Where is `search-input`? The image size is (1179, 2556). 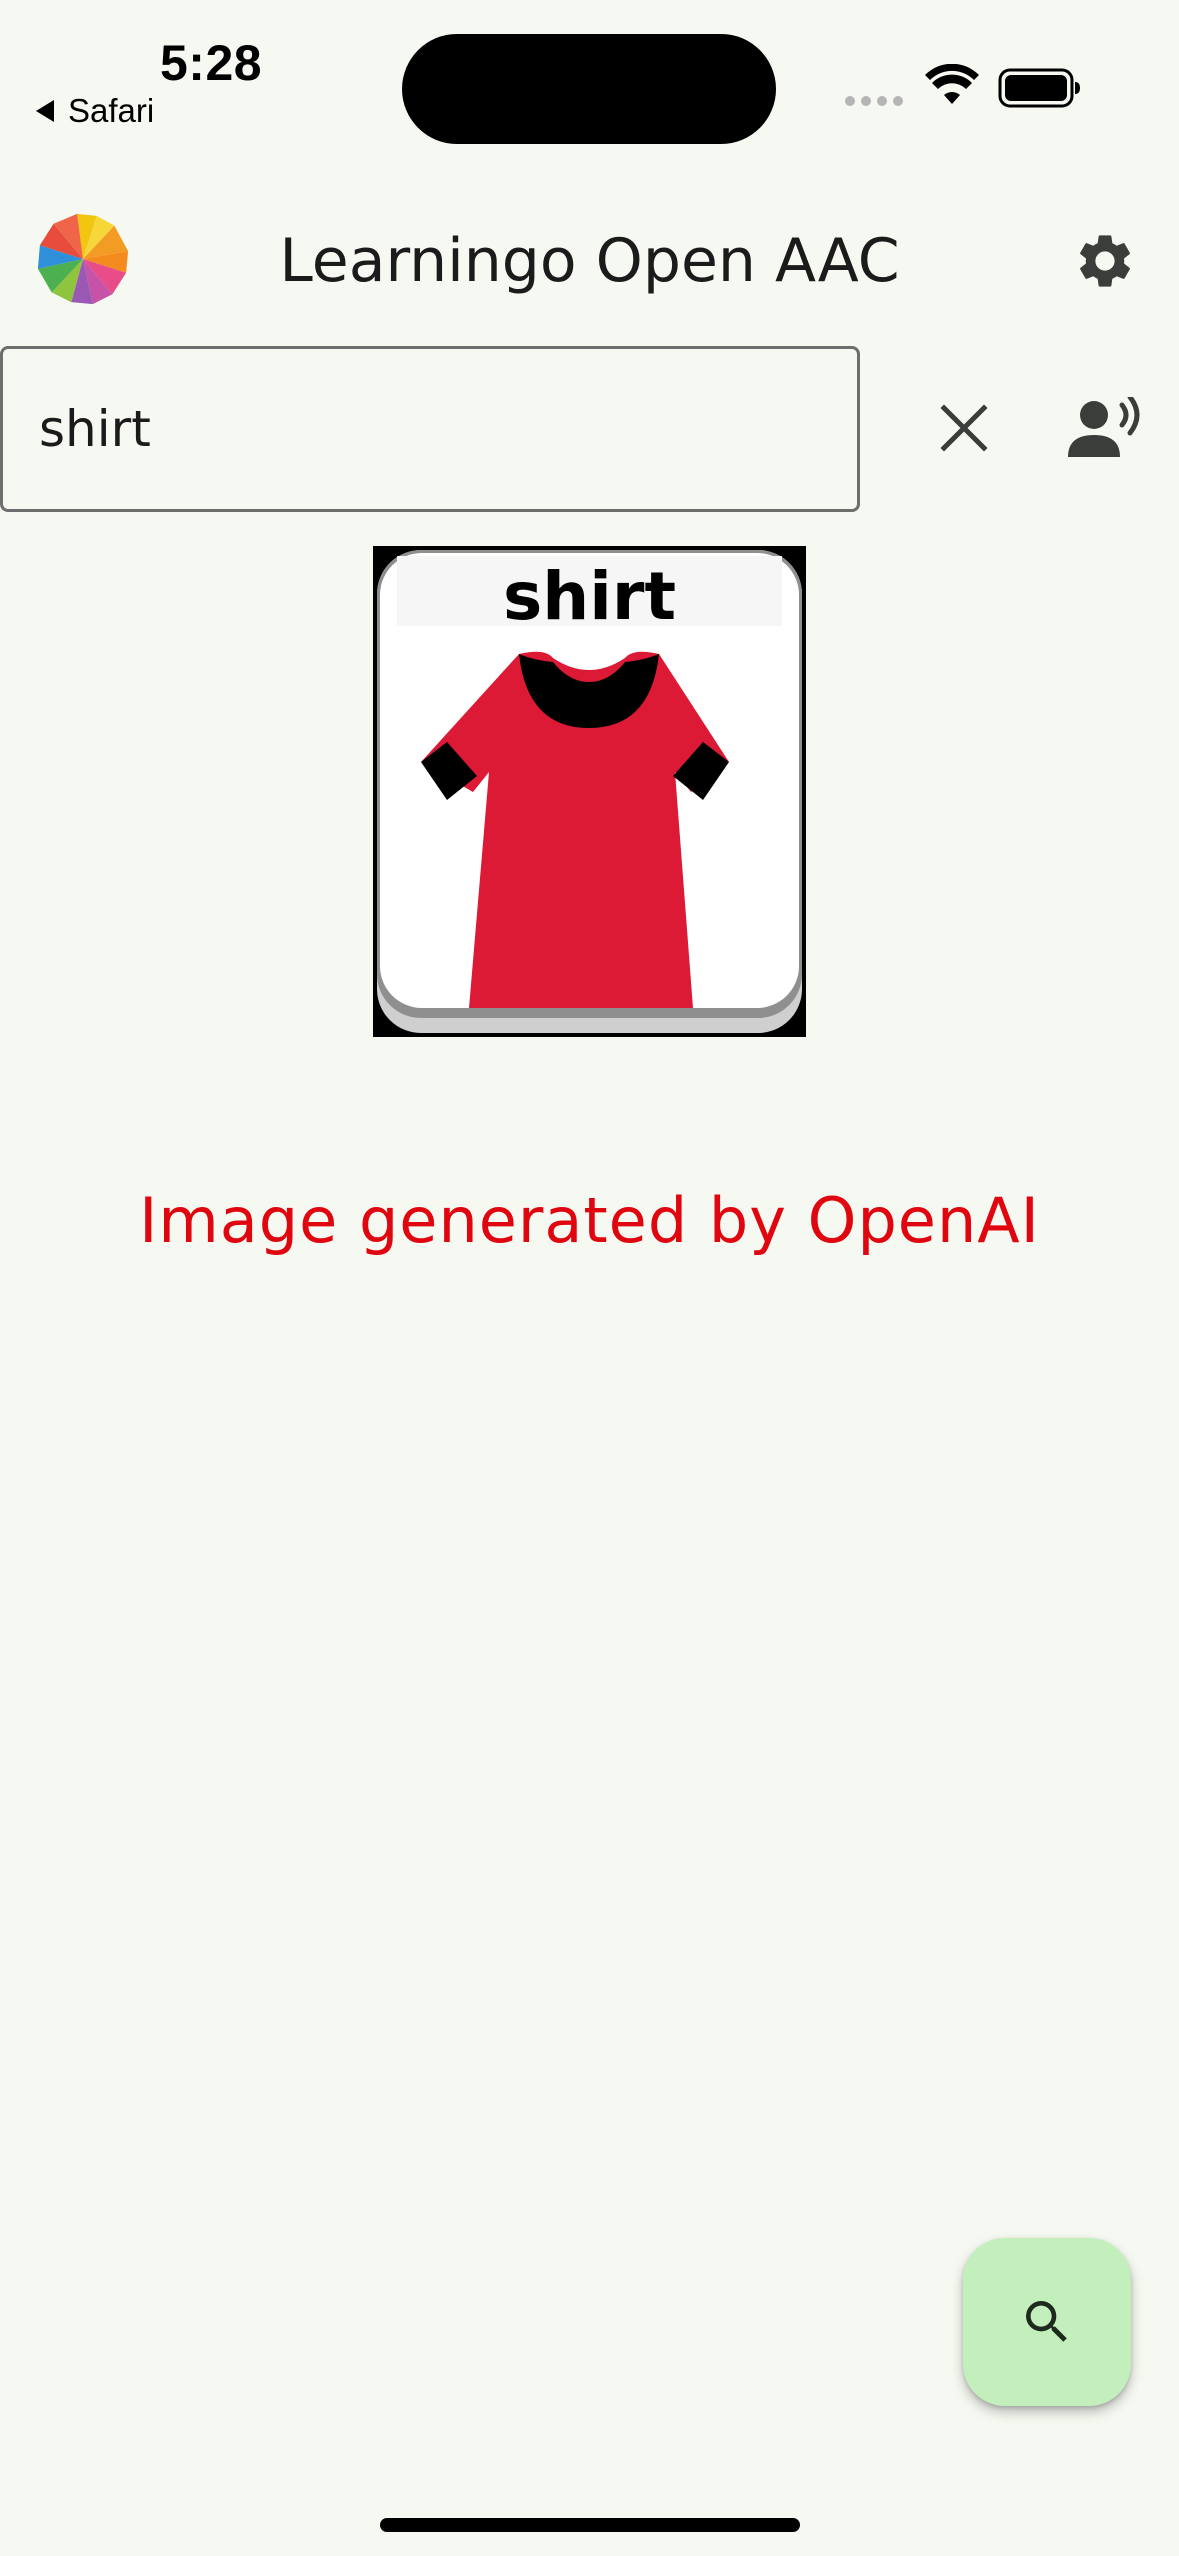 search-input is located at coordinates (430, 429).